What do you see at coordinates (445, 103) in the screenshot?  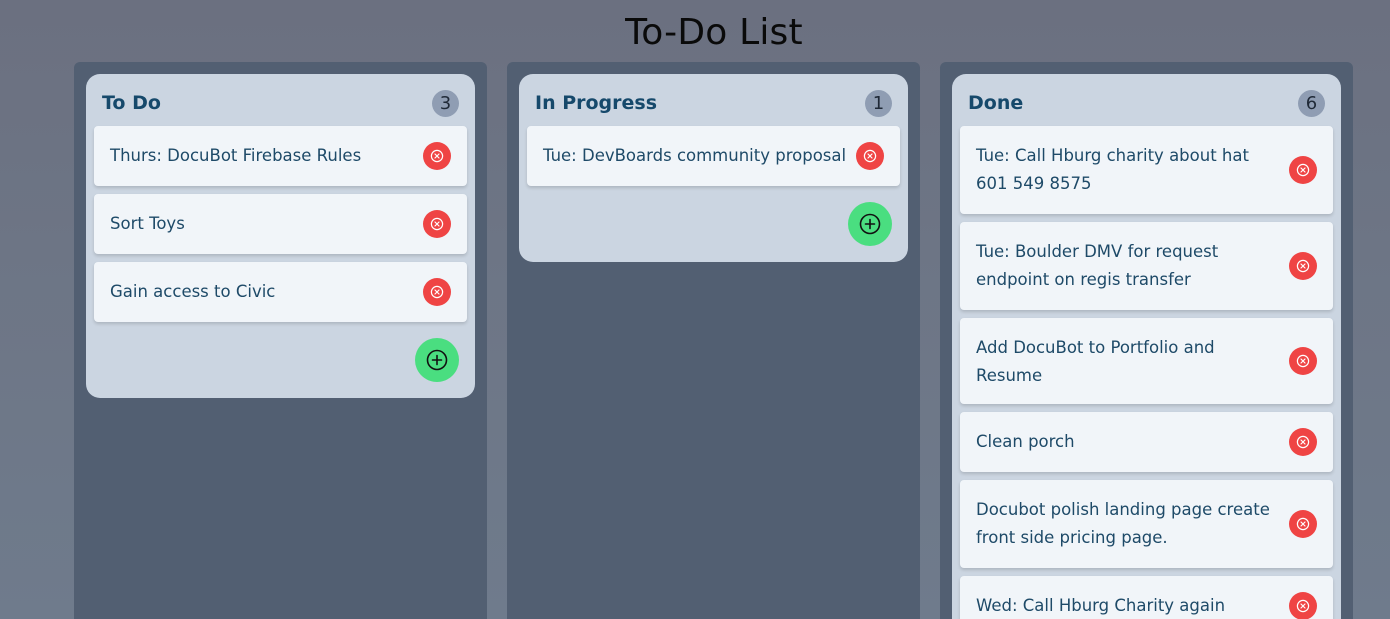 I see `task-count-badge: 3` at bounding box center [445, 103].